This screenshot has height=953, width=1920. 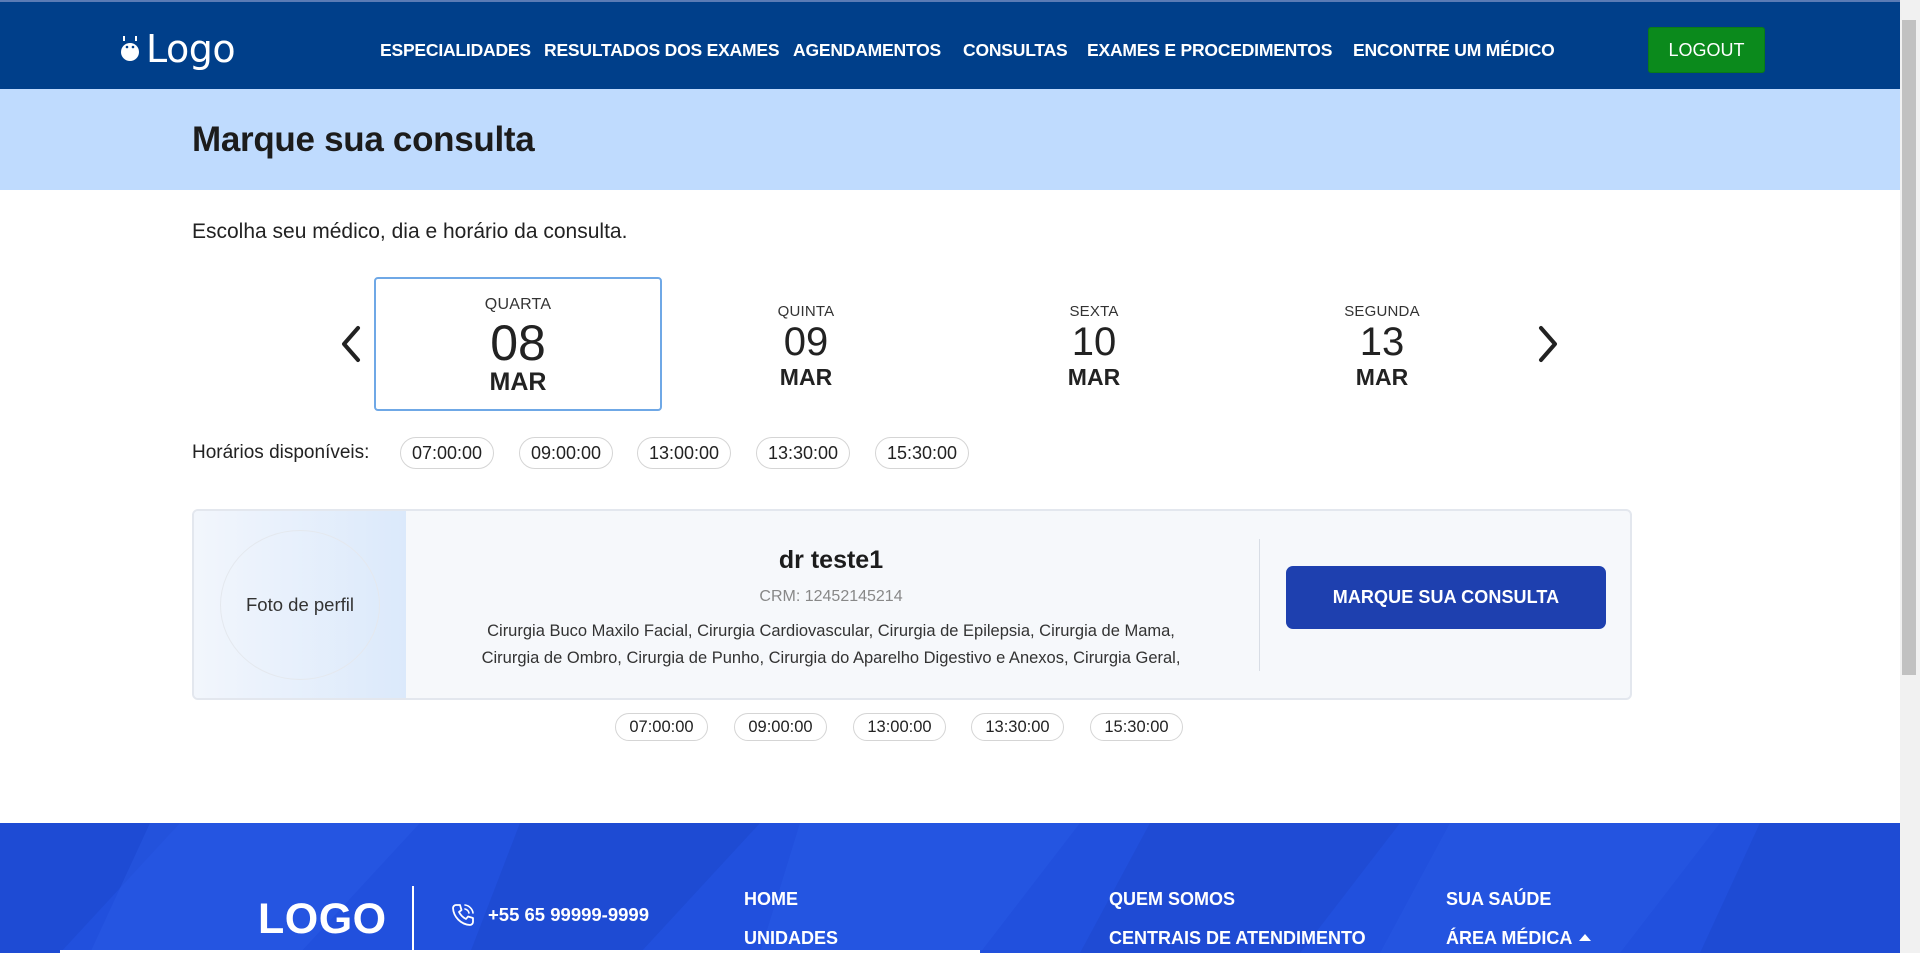 What do you see at coordinates (1585, 937) in the screenshot?
I see `caret-up-icon` at bounding box center [1585, 937].